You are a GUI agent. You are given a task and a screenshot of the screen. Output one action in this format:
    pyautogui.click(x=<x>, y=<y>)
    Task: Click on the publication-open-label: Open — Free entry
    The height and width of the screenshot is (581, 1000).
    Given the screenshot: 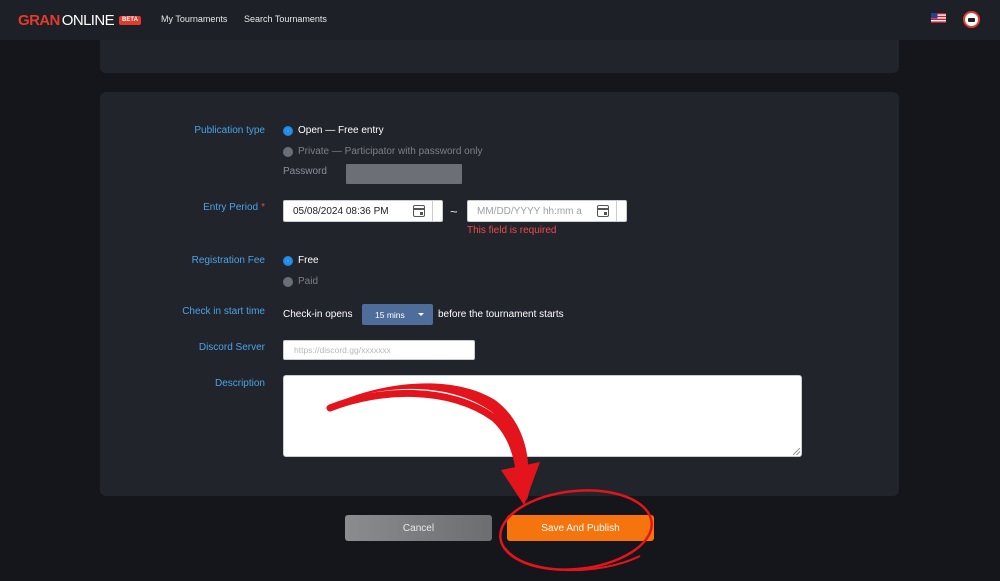 What is the action you would take?
    pyautogui.click(x=341, y=130)
    